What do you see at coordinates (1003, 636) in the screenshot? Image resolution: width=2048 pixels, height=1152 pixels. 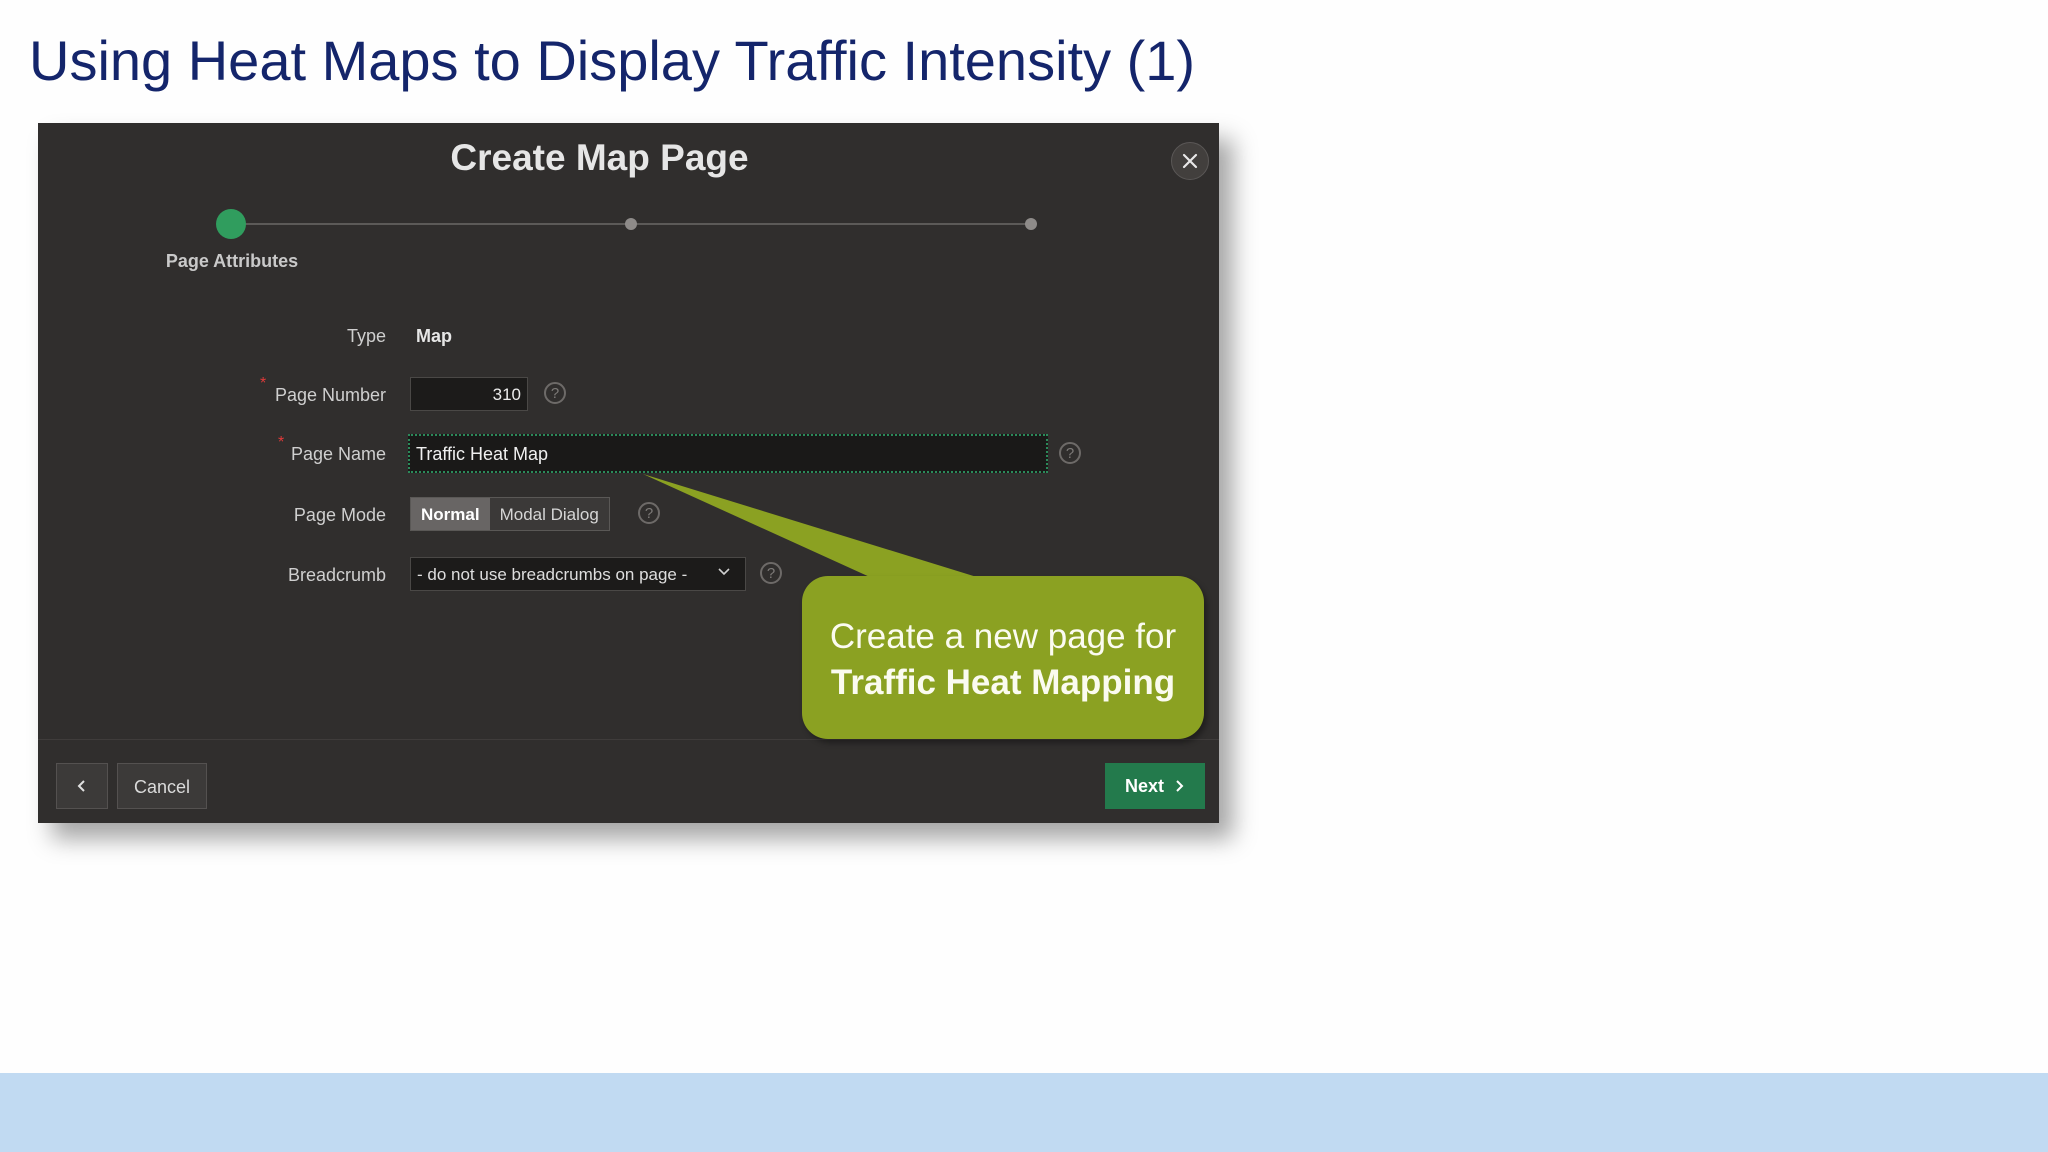 I see `callout-line-1: Create a new page for` at bounding box center [1003, 636].